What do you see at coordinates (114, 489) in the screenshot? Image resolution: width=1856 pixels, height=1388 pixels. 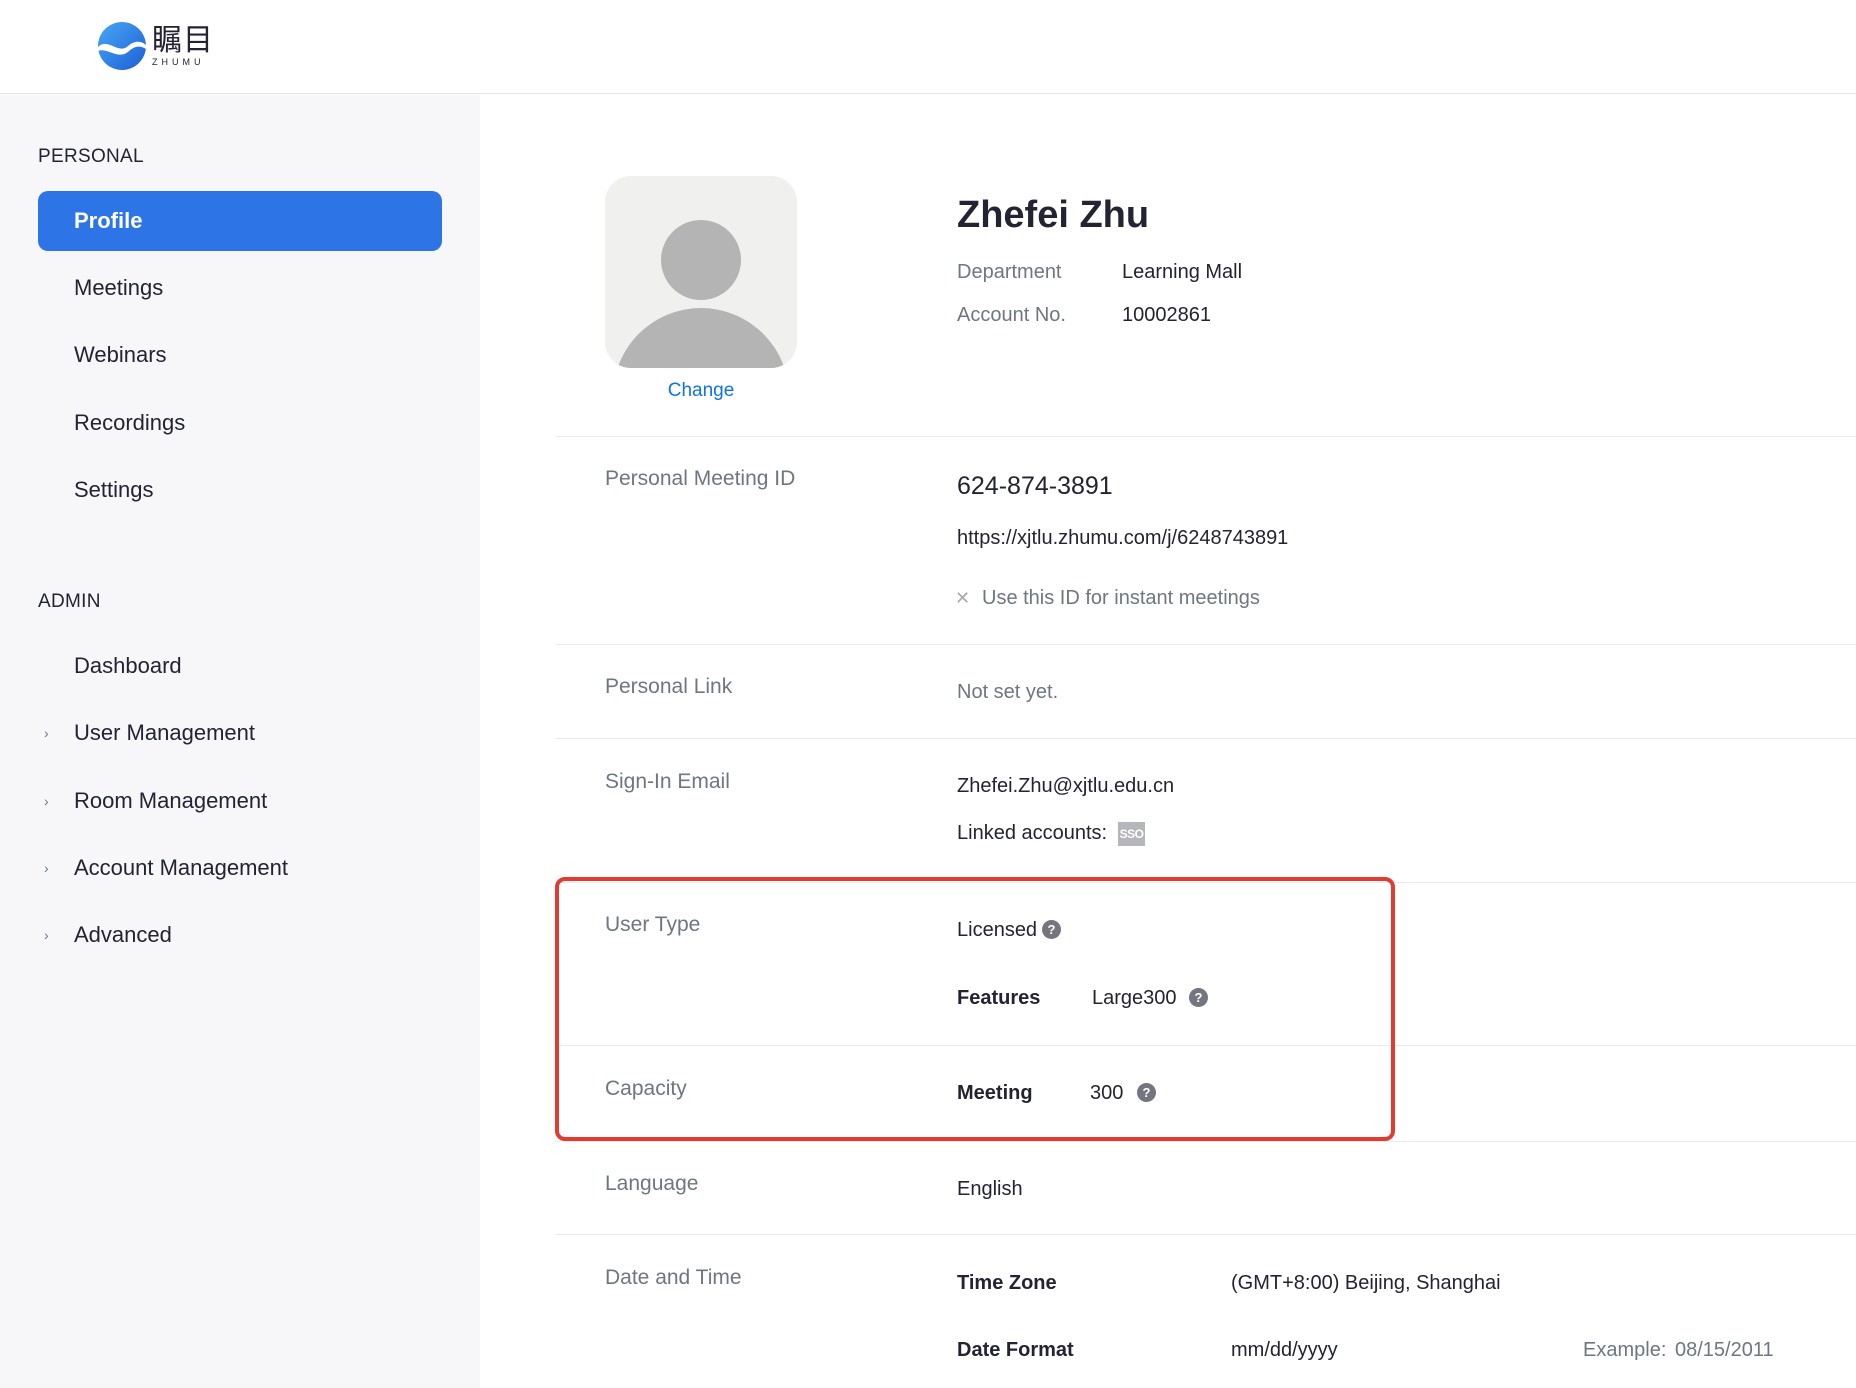 I see `sidebar-item-label: Settings` at bounding box center [114, 489].